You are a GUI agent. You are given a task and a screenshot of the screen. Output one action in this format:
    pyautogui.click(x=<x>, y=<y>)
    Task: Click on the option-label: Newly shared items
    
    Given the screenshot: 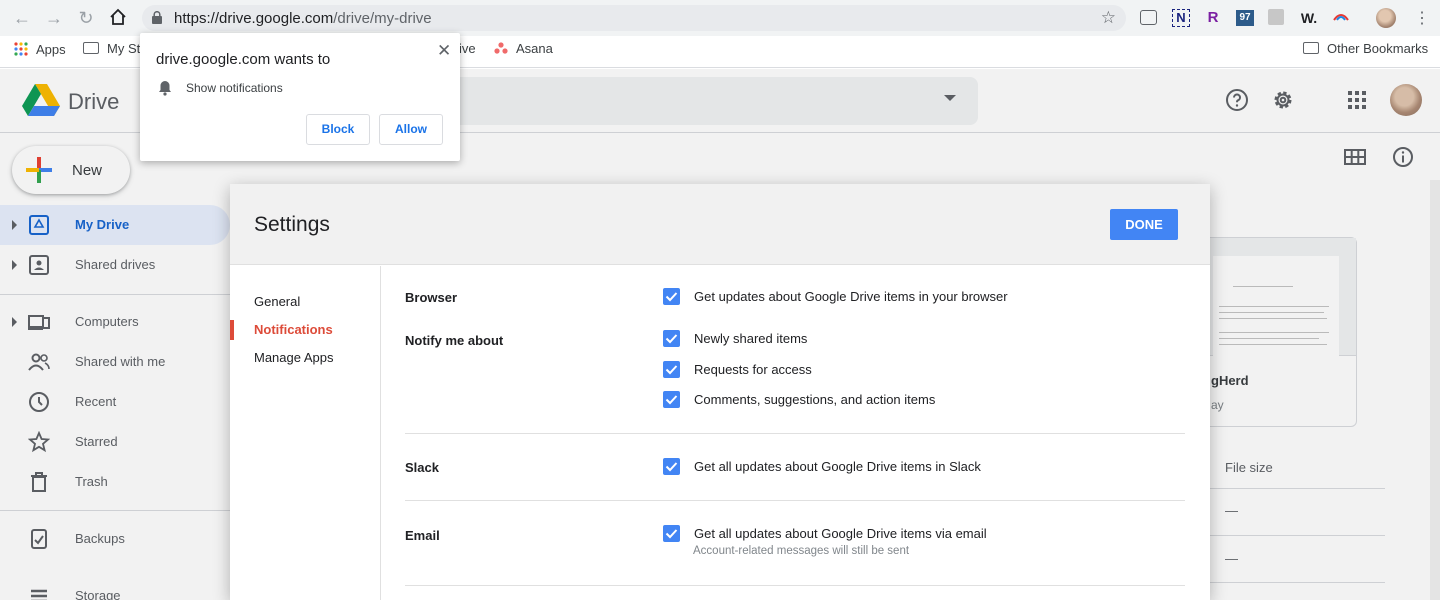 What is the action you would take?
    pyautogui.click(x=751, y=338)
    